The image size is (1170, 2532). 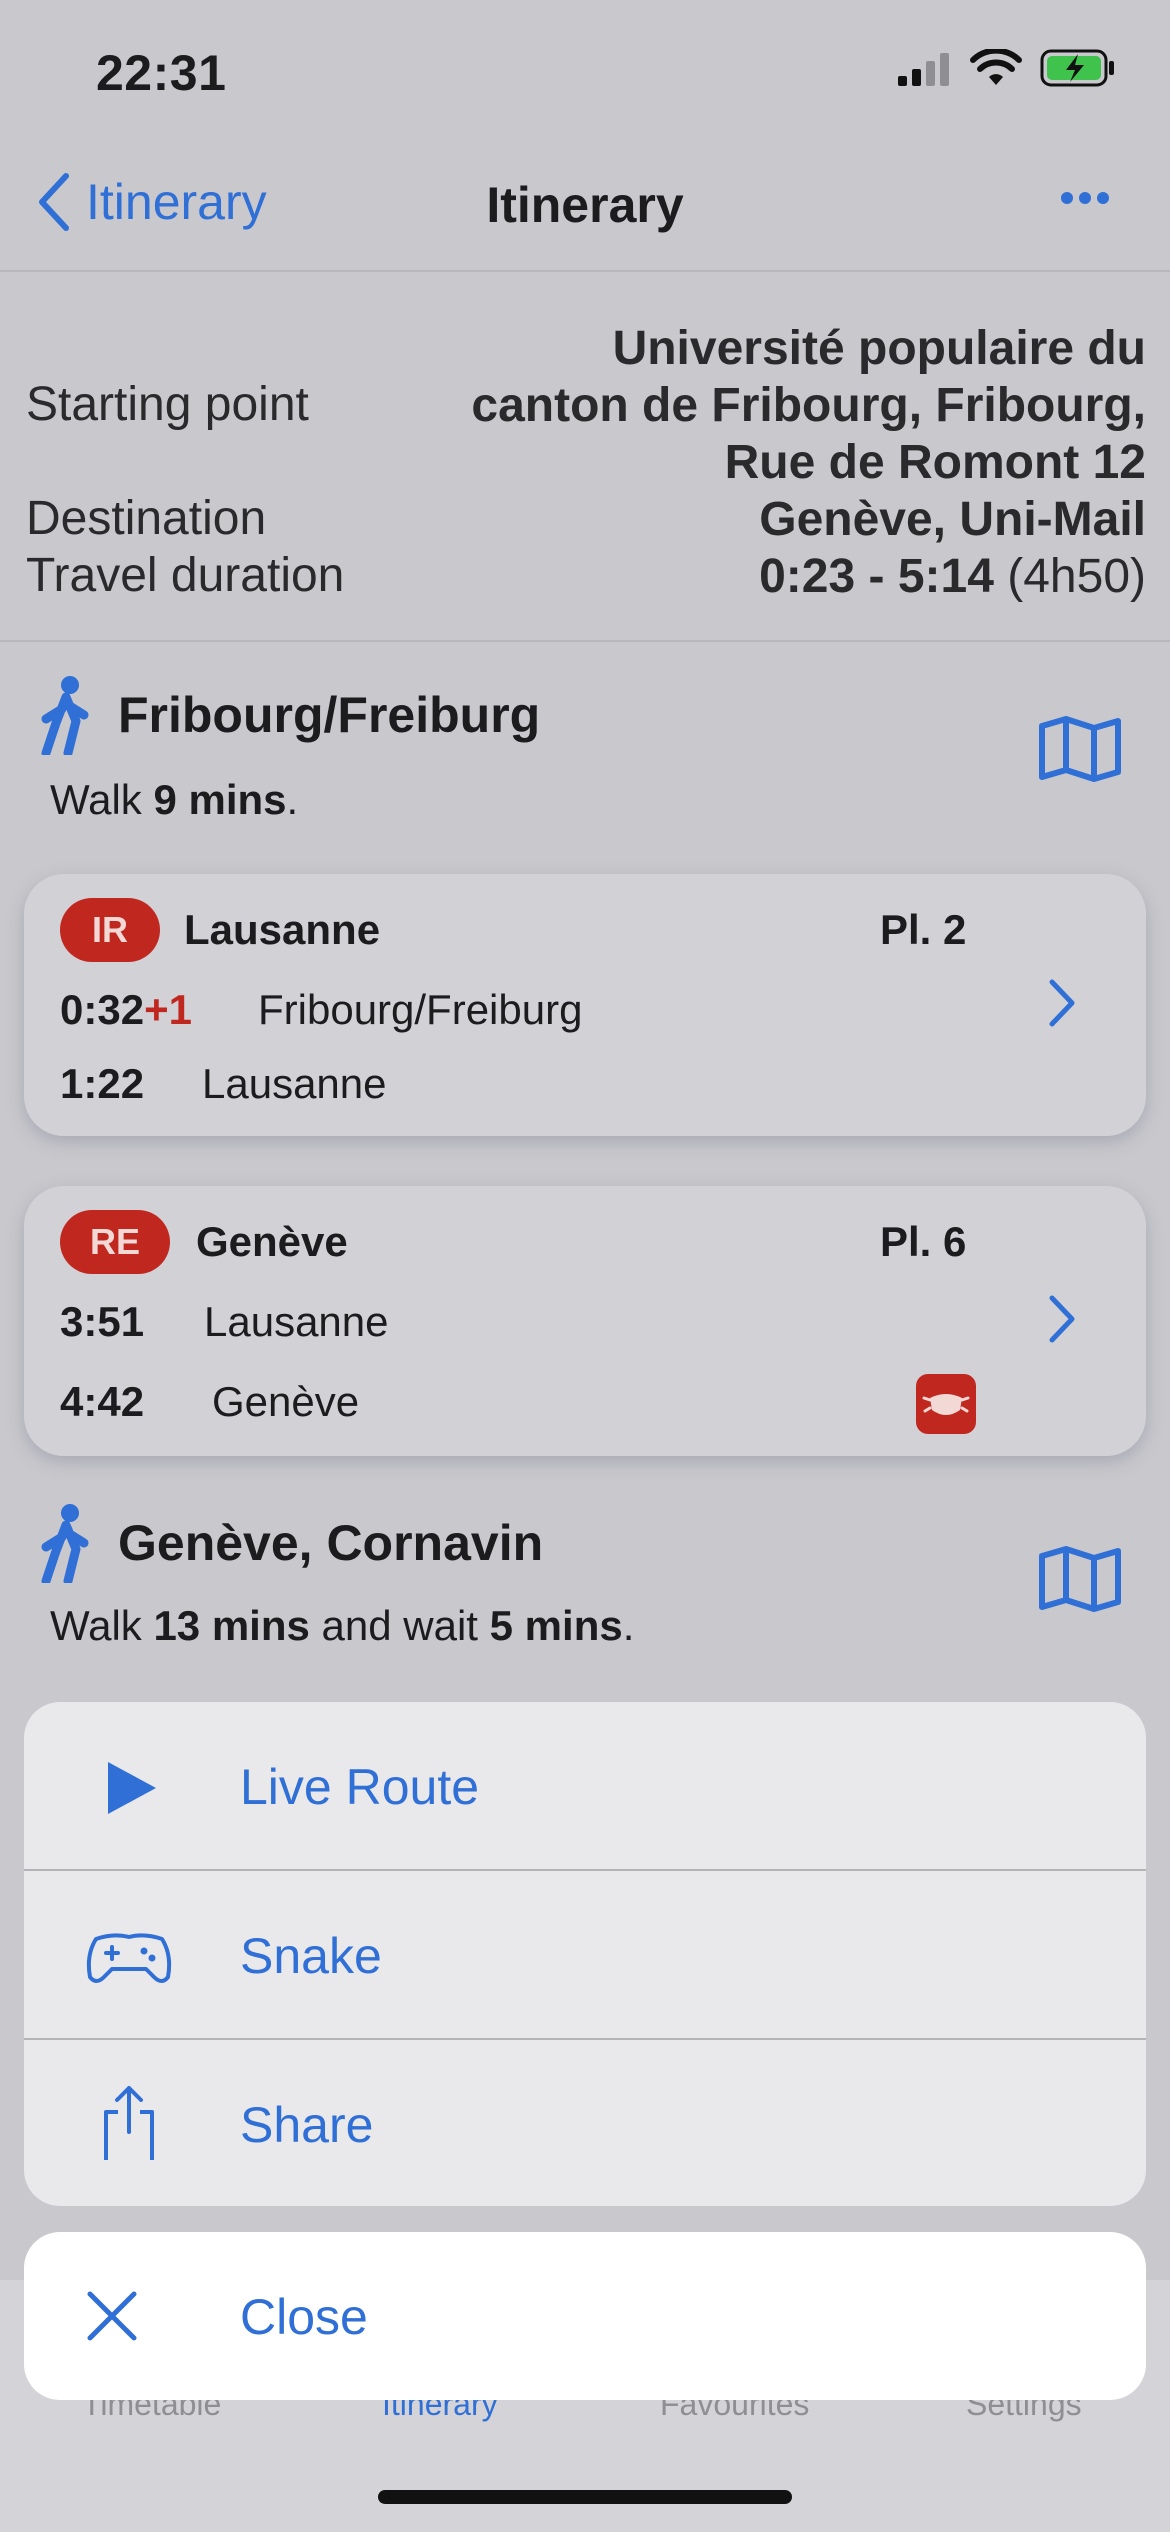 I want to click on trip-direction: Genève, so click(x=272, y=1241).